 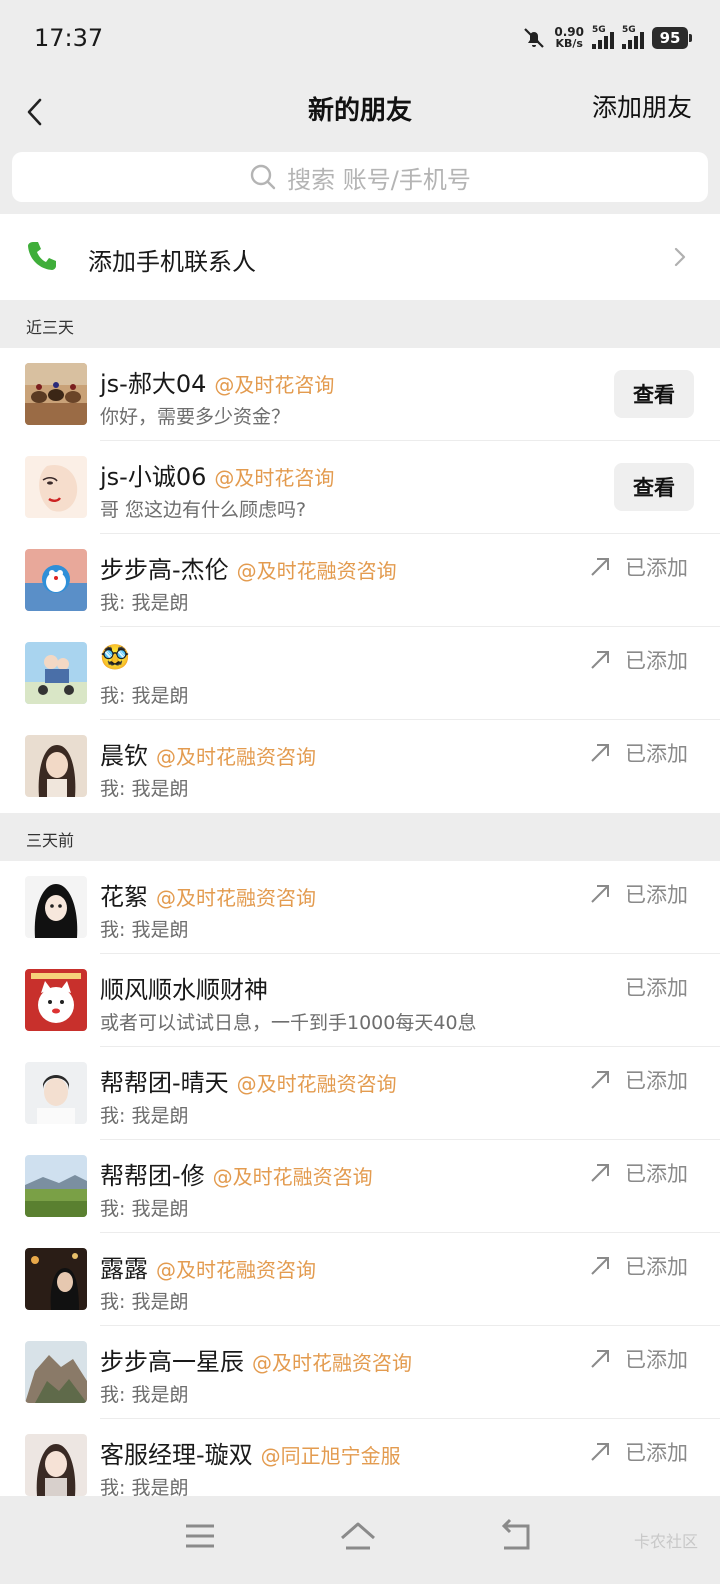 I want to click on friend-request-row: 帮帮团-修 @及时花融资咨询 我: 我是朗 已添加, so click(x=360, y=1186).